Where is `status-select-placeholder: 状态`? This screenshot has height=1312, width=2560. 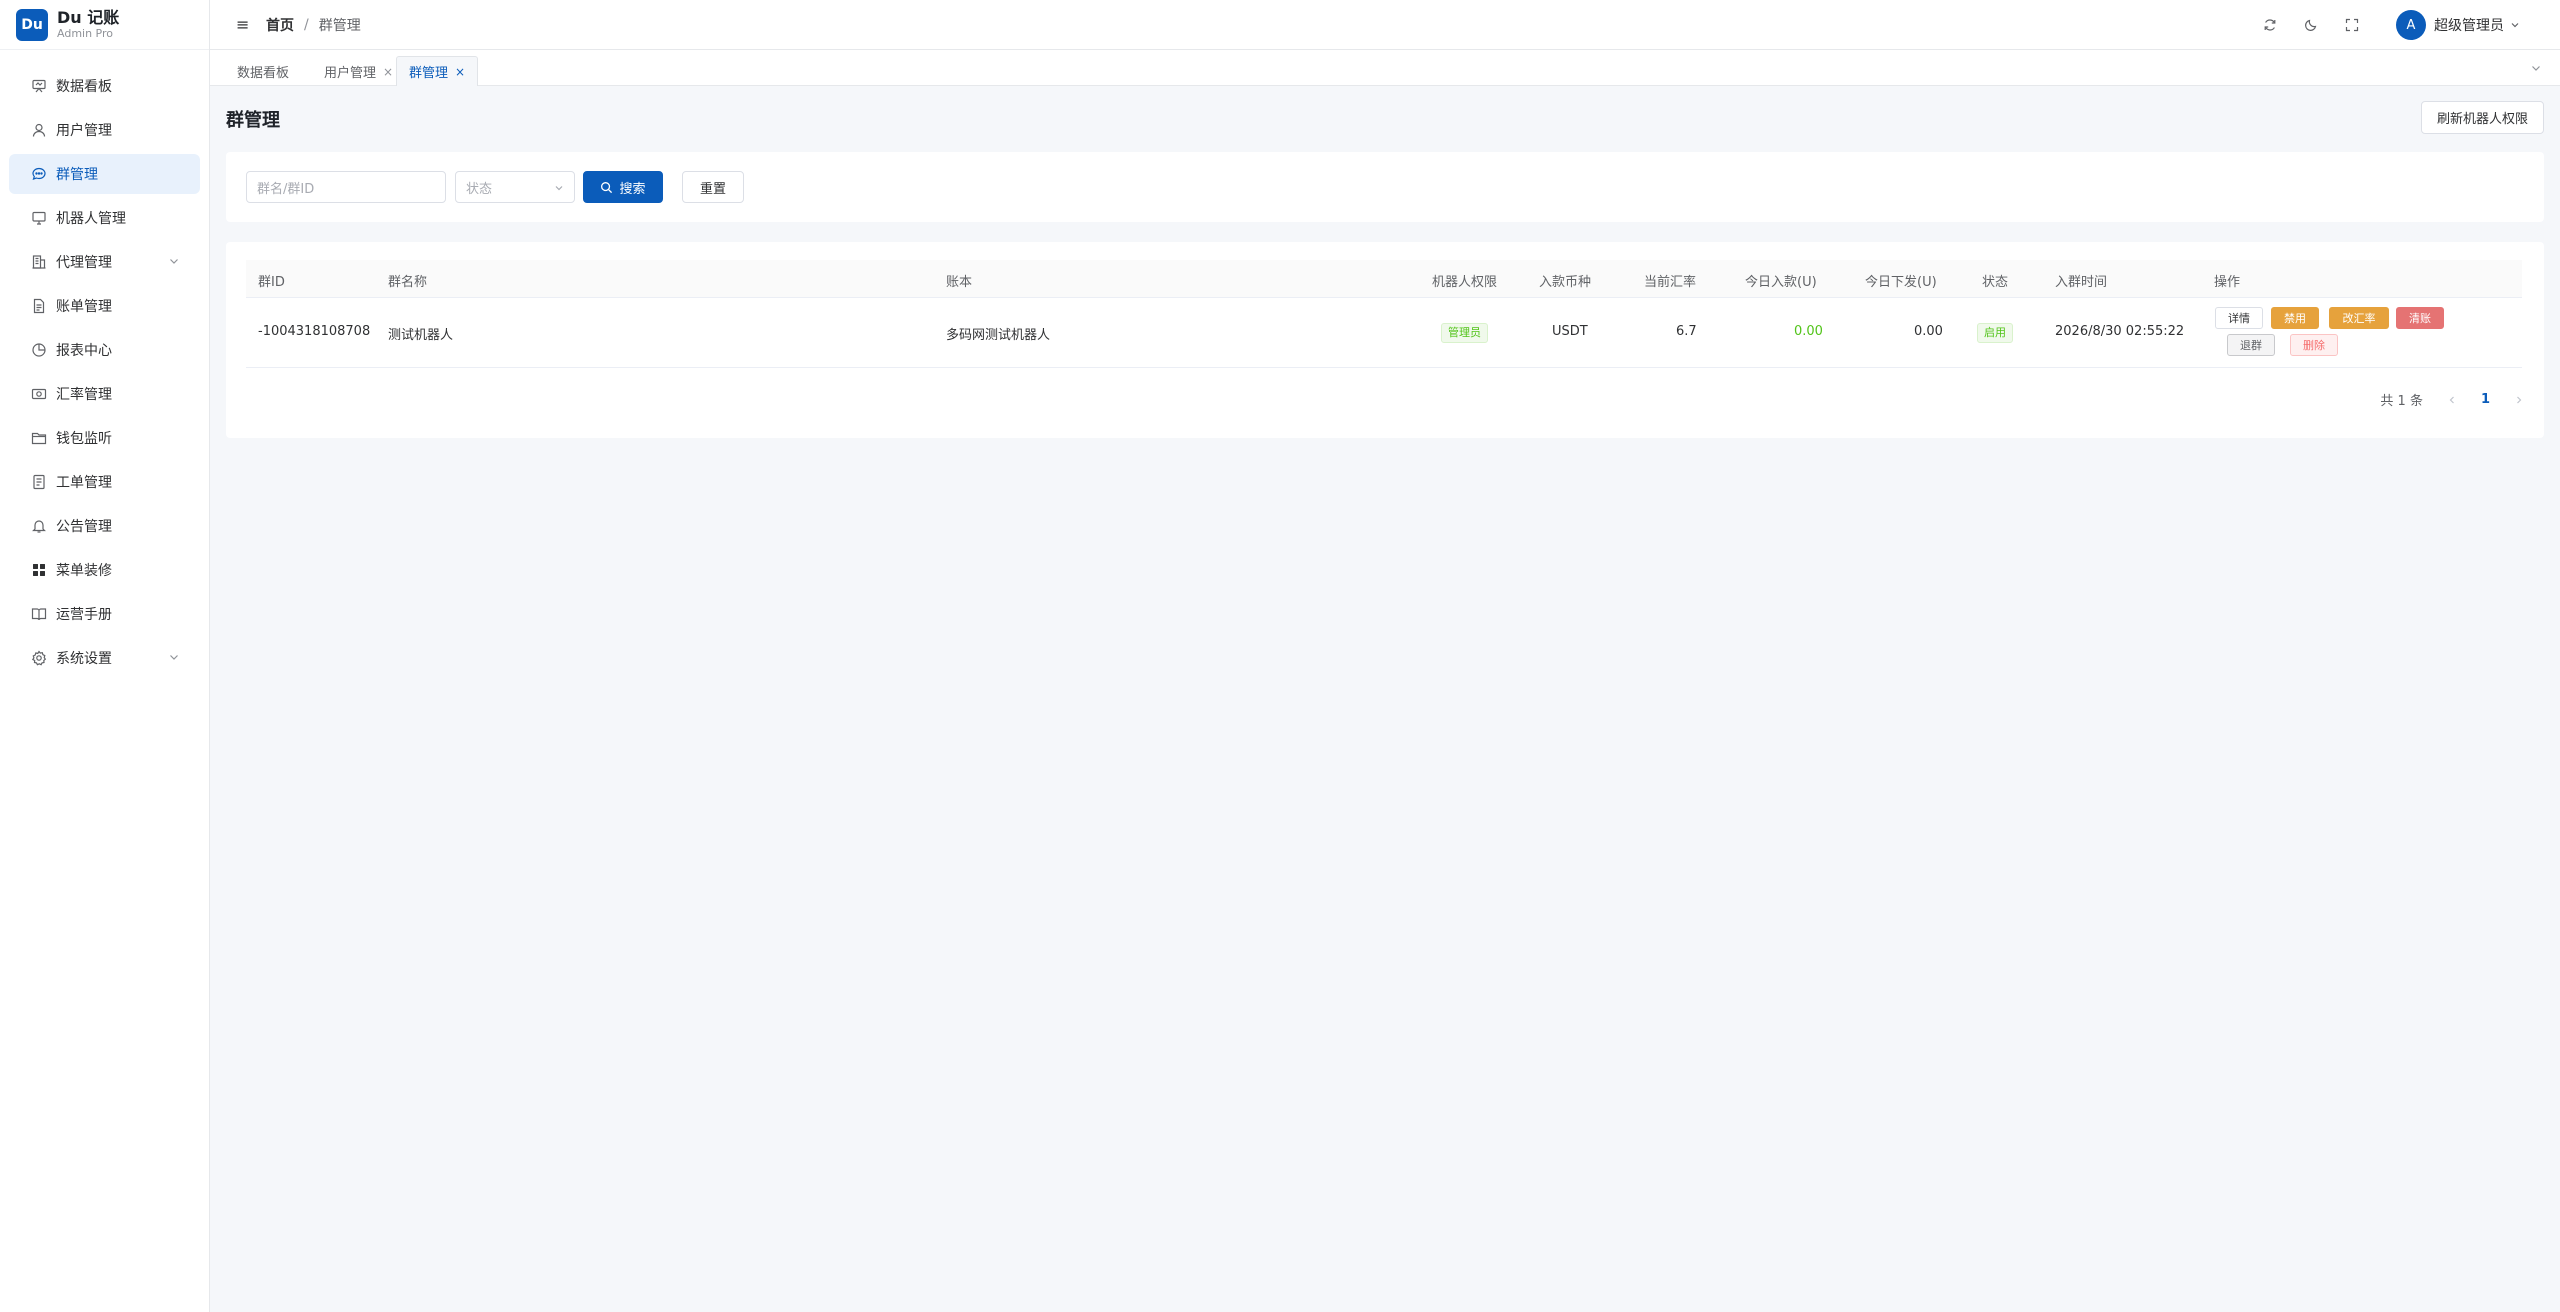 status-select-placeholder: 状态 is located at coordinates (479, 189).